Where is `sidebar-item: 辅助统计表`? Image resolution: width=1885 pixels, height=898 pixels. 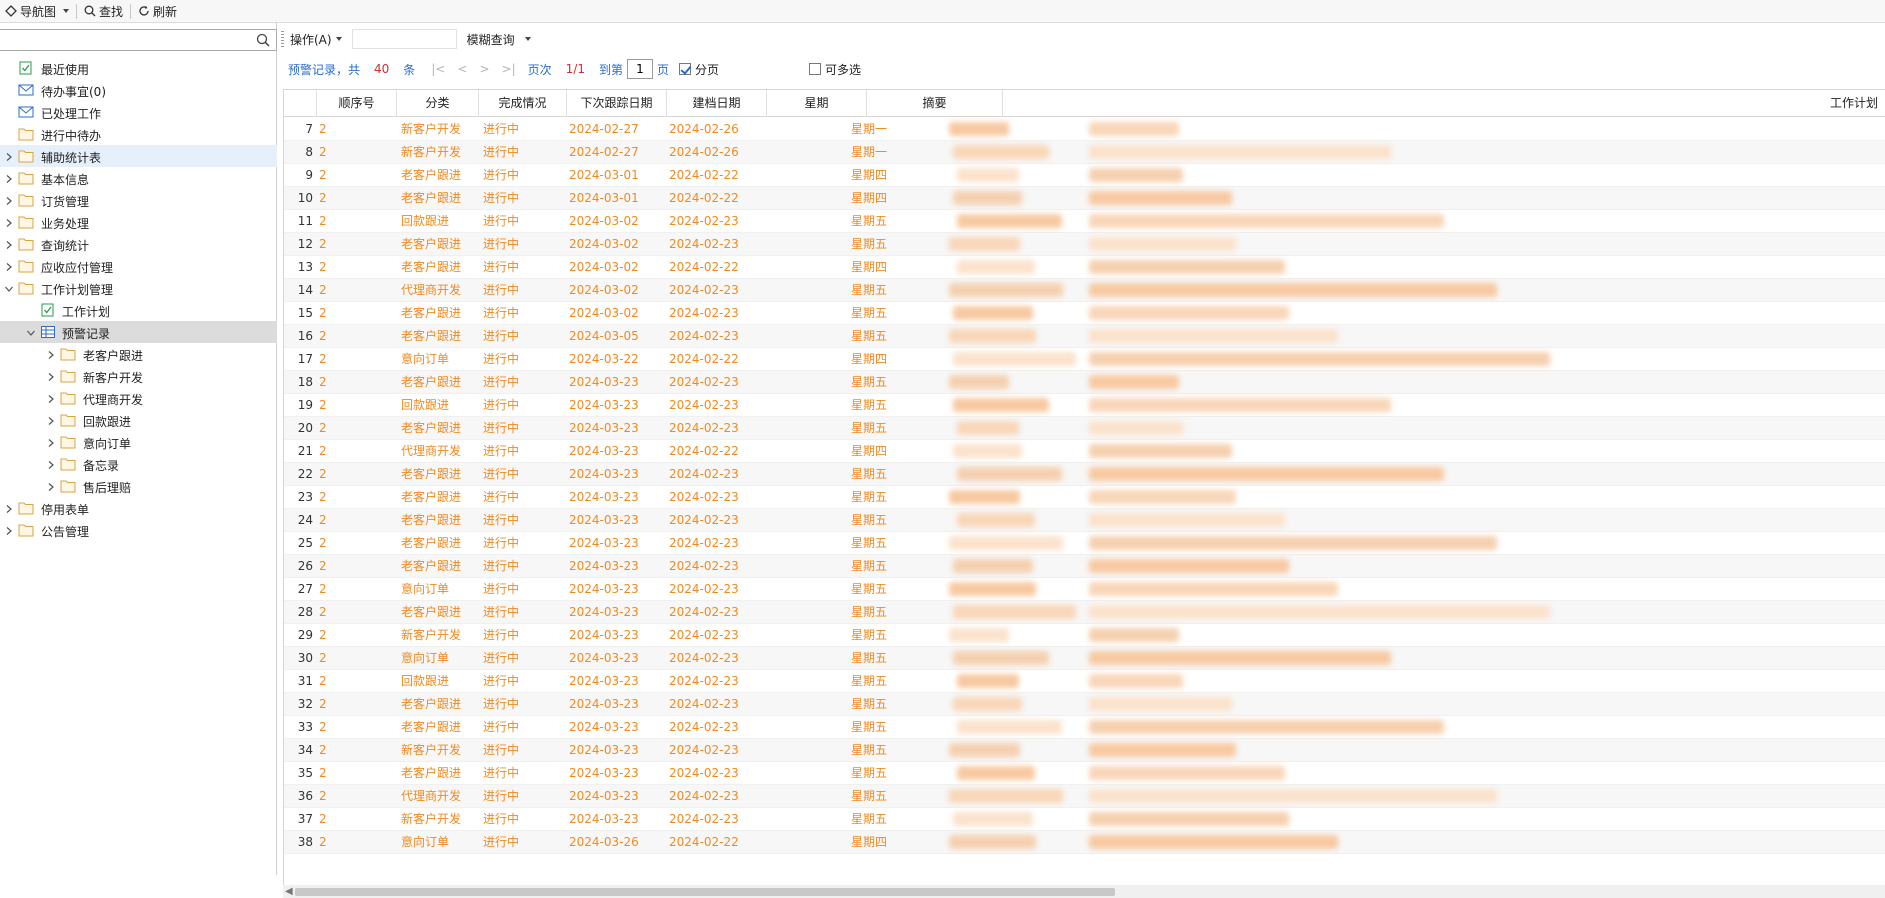
sidebar-item: 辅助统计表 is located at coordinates (138, 156).